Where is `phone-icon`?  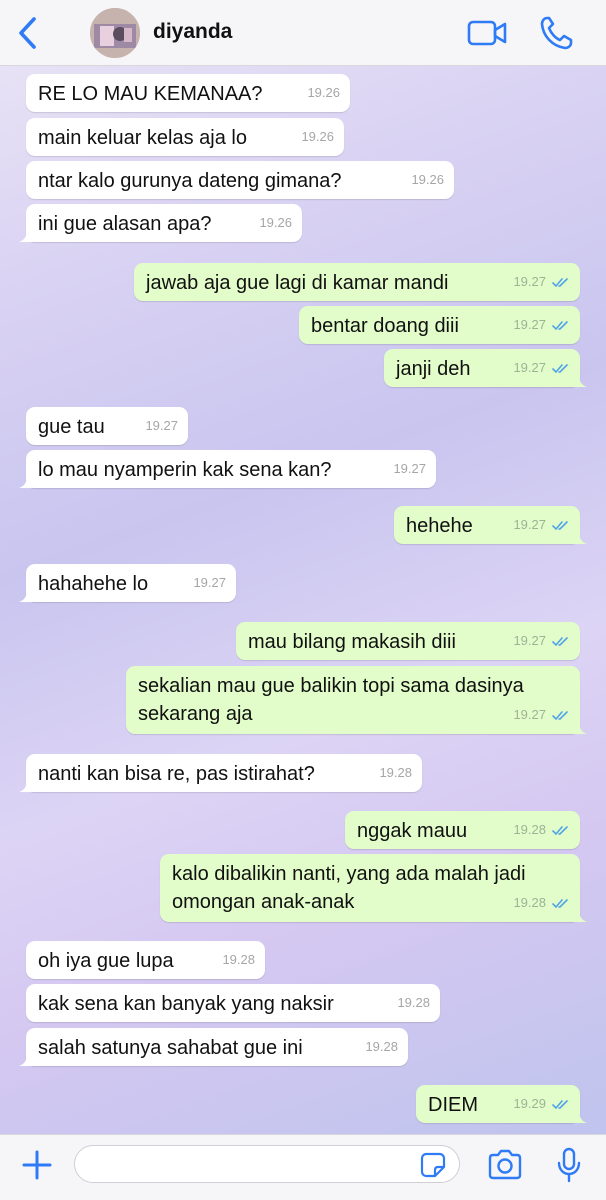 phone-icon is located at coordinates (556, 33).